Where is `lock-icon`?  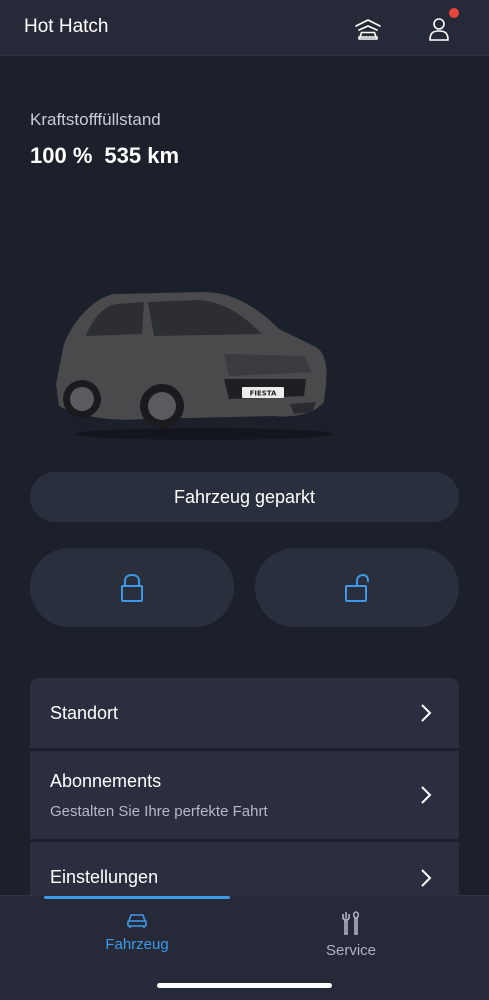 lock-icon is located at coordinates (132, 587).